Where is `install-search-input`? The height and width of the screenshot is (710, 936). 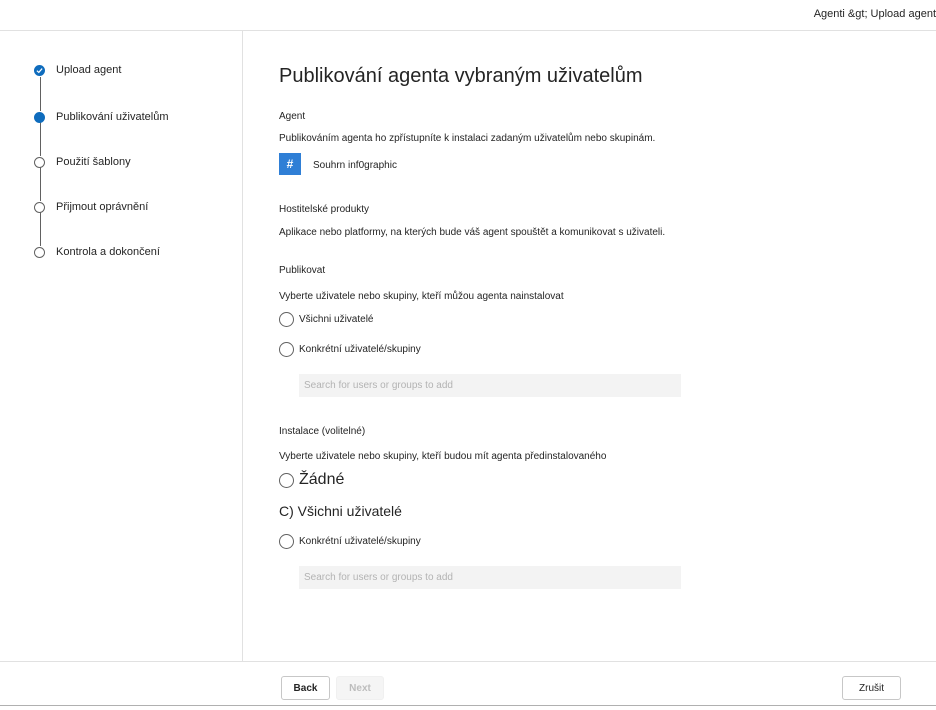 install-search-input is located at coordinates (490, 577).